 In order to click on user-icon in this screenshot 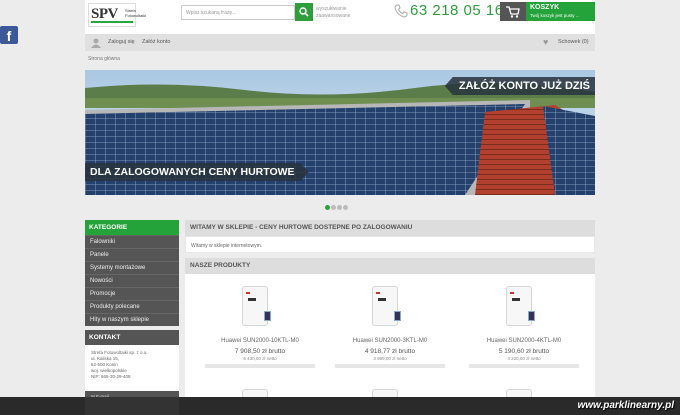, I will do `click(96, 43)`.